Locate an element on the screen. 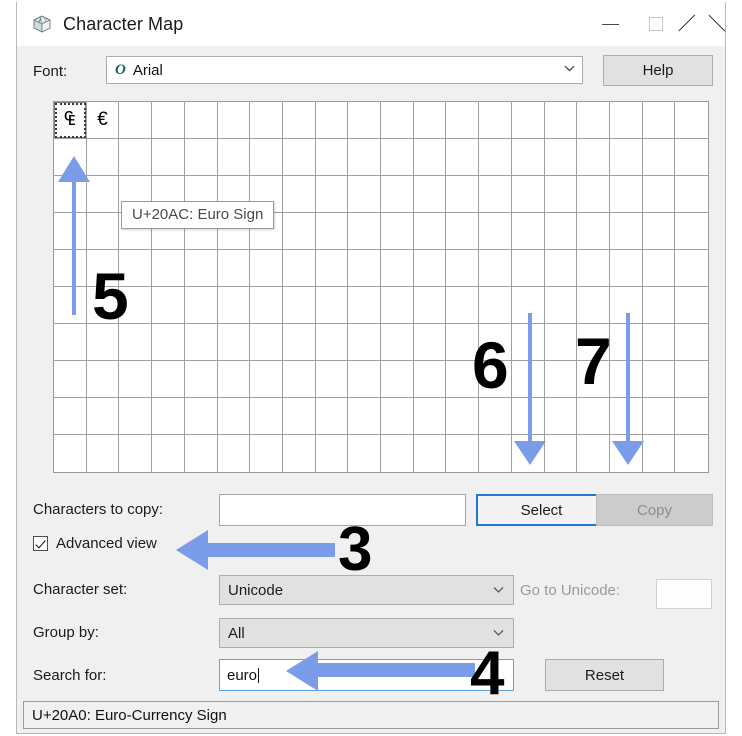 This screenshot has height=736, width=742. select-button: Select is located at coordinates (541, 510).